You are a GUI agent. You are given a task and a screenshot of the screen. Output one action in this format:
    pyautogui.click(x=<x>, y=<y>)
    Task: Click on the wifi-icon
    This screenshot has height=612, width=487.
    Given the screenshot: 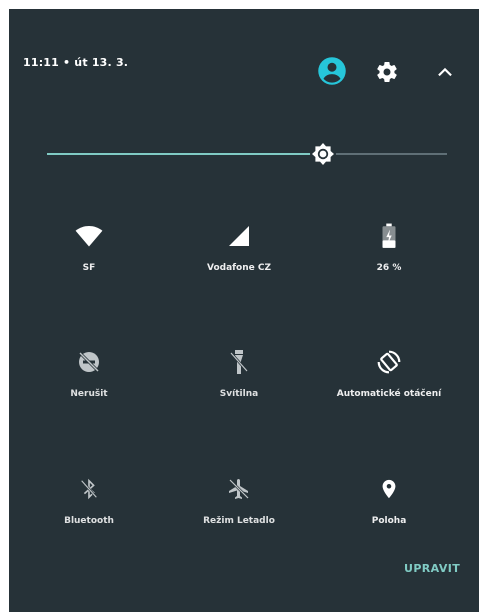 What is the action you would take?
    pyautogui.click(x=89, y=236)
    